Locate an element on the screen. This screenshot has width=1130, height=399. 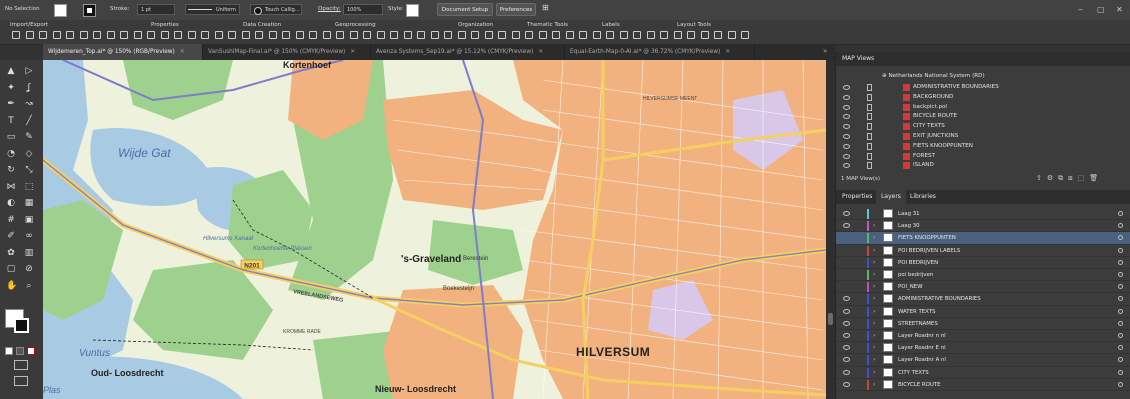
close-button: ✕ is located at coordinates (1119, 9).